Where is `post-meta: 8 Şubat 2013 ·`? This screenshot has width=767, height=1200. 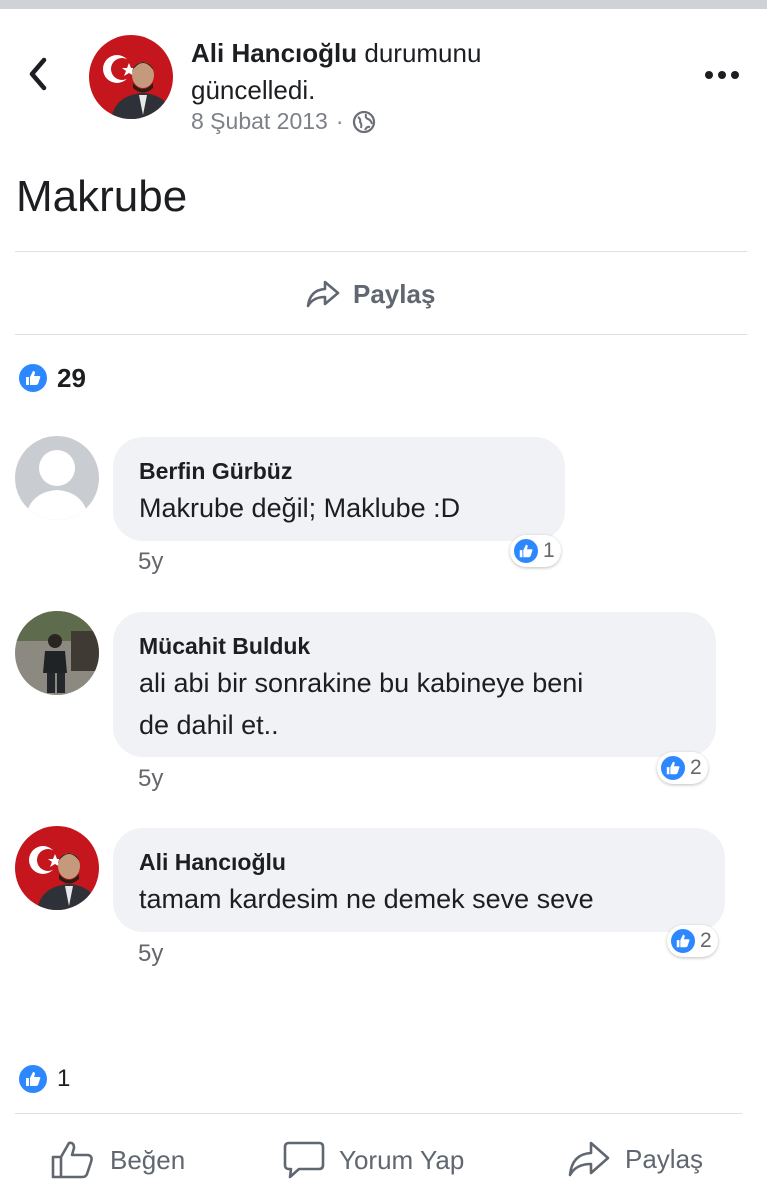
post-meta: 8 Şubat 2013 · is located at coordinates (283, 121).